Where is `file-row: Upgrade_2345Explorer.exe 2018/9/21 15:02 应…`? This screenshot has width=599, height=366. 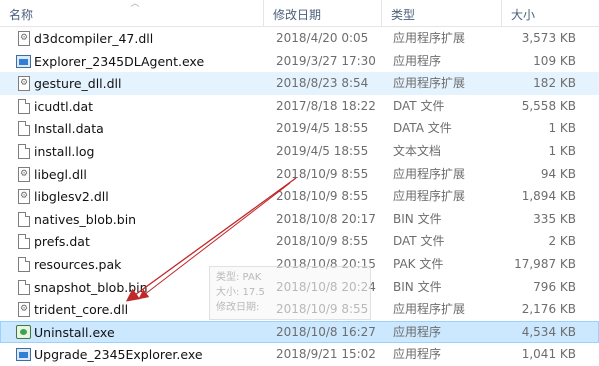 file-row: Upgrade_2345Explorer.exe 2018/9/21 15:02 应… is located at coordinates (299, 354).